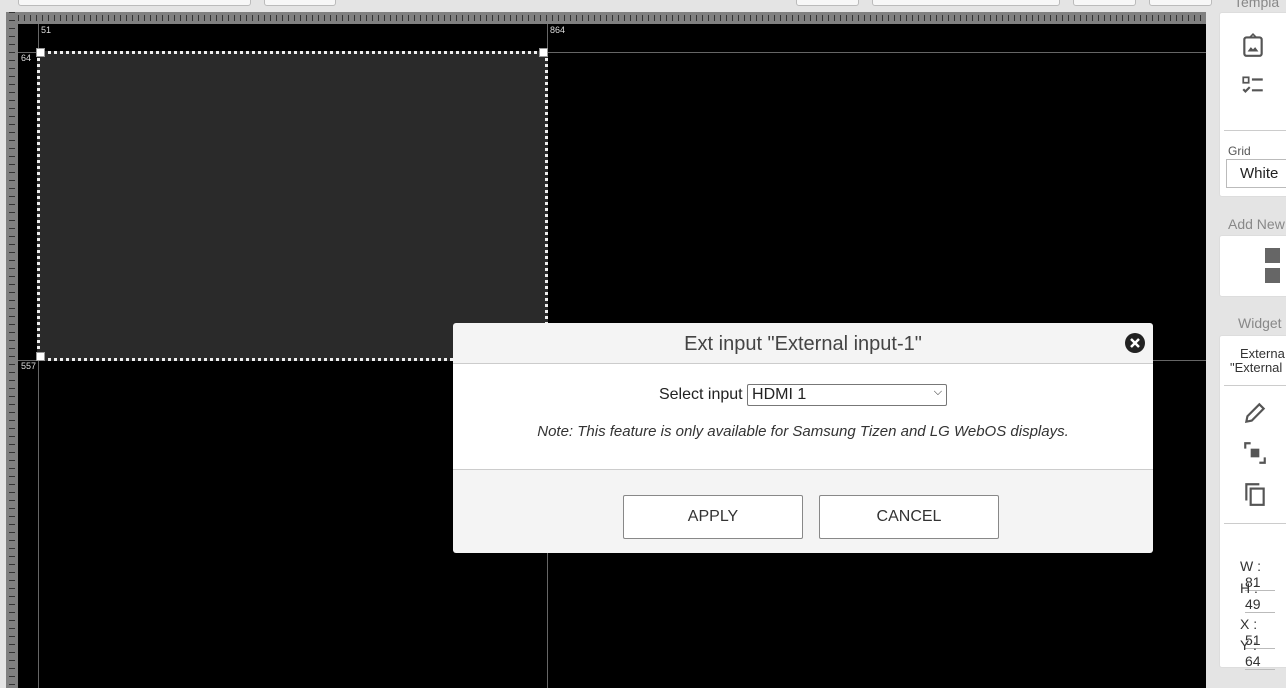 The width and height of the screenshot is (1286, 688). I want to click on height-label: H :, so click(1249, 588).